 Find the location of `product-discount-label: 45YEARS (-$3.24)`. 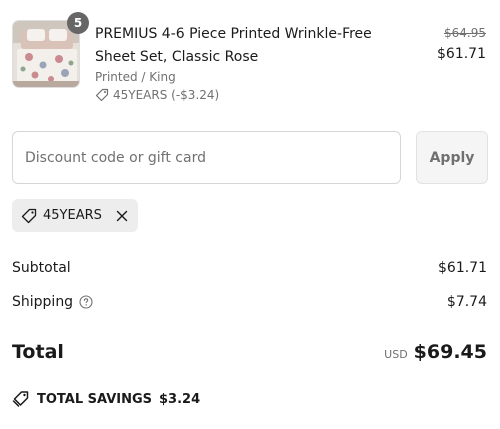

product-discount-label: 45YEARS (-$3.24) is located at coordinates (166, 95).